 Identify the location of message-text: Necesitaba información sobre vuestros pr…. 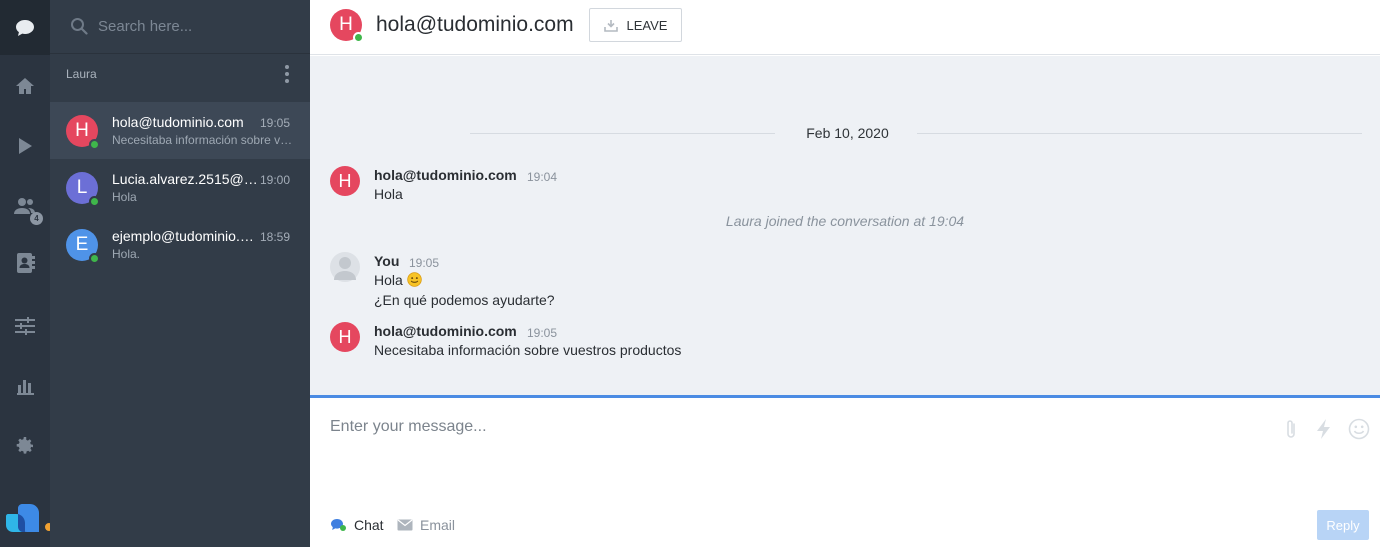
(528, 350).